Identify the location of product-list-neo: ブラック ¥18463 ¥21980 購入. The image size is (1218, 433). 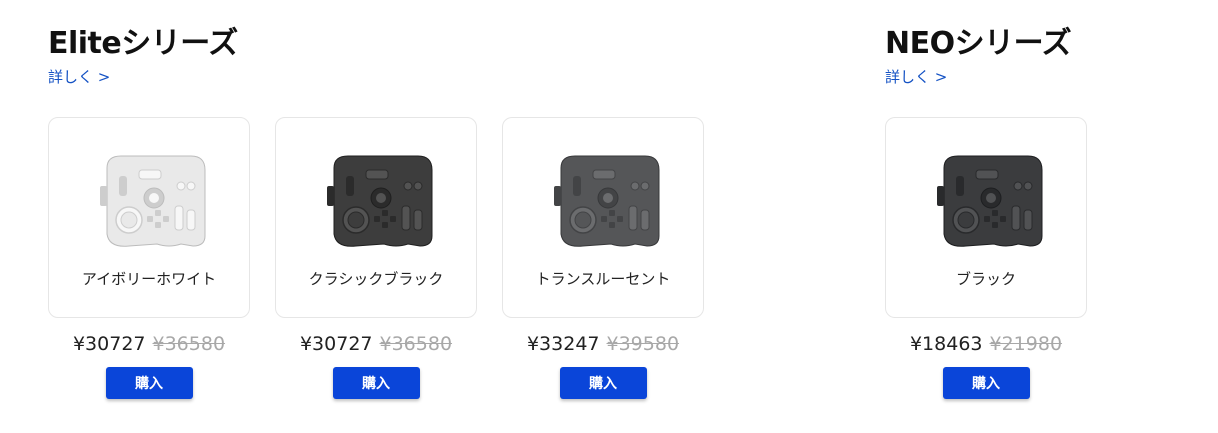
(986, 258).